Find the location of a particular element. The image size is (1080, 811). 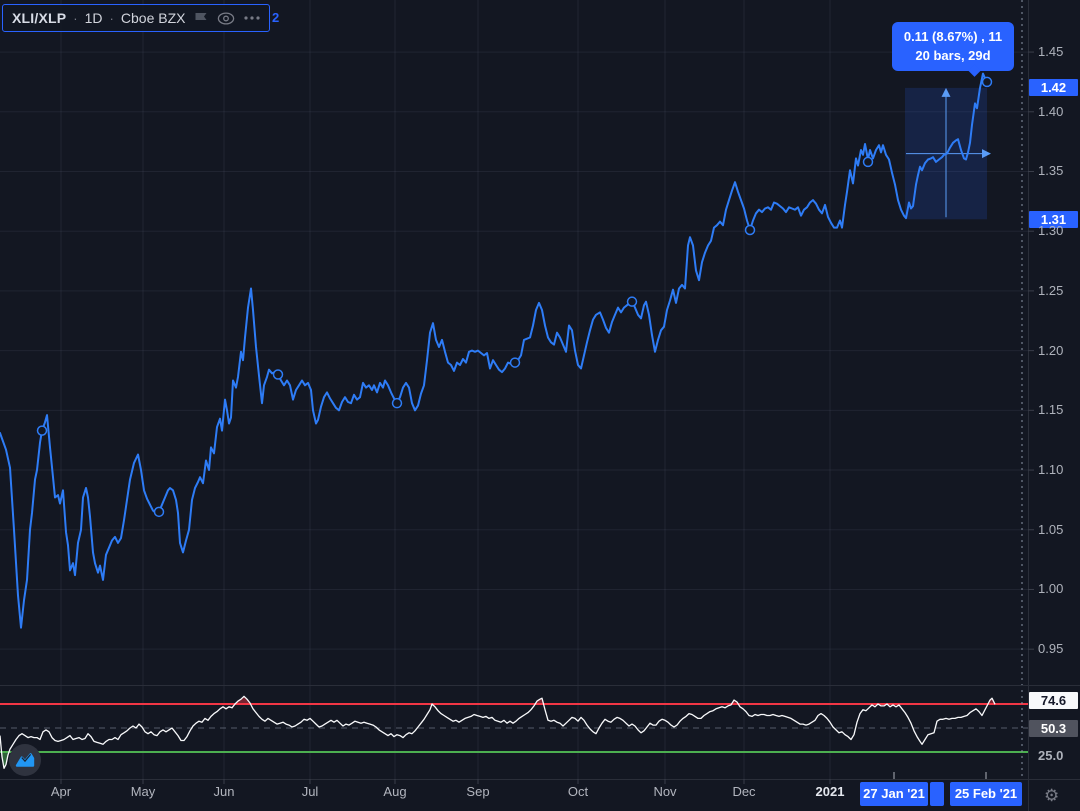

price-axis-tick-label: 1.20 is located at coordinates (1051, 350).